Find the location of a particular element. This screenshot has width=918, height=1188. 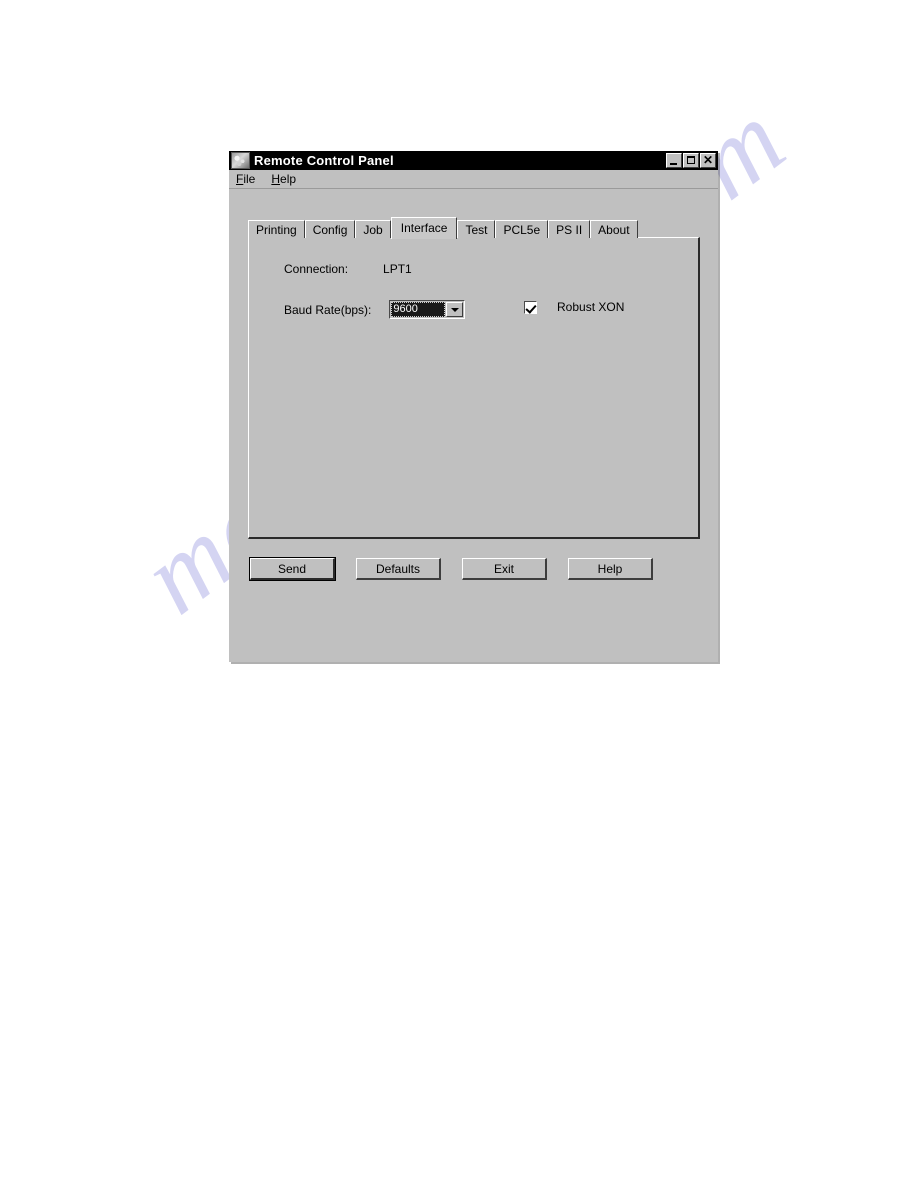

exit-button: Exit is located at coordinates (504, 569).